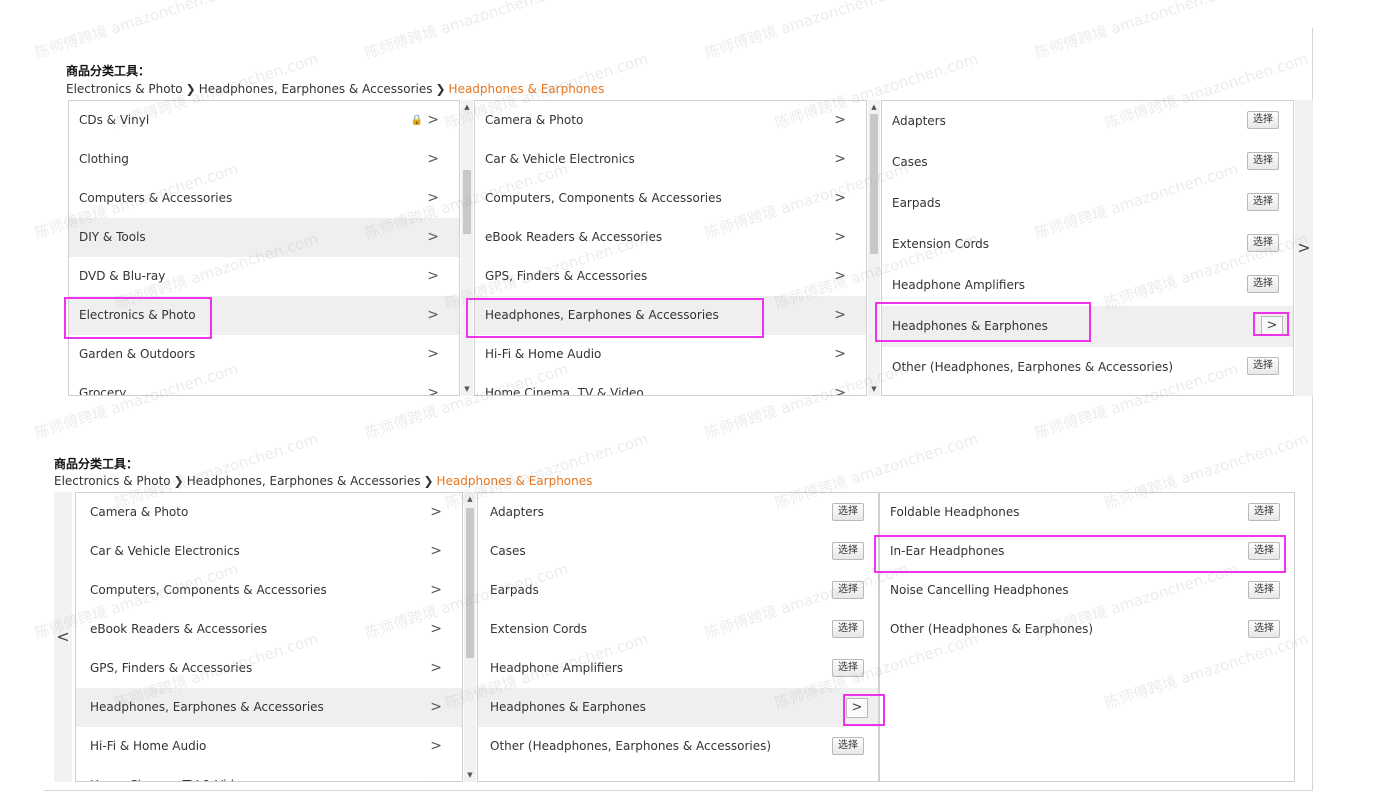  Describe the element at coordinates (526, 89) in the screenshot. I see `breadcrumb-current: Headphones & Earphones` at that location.